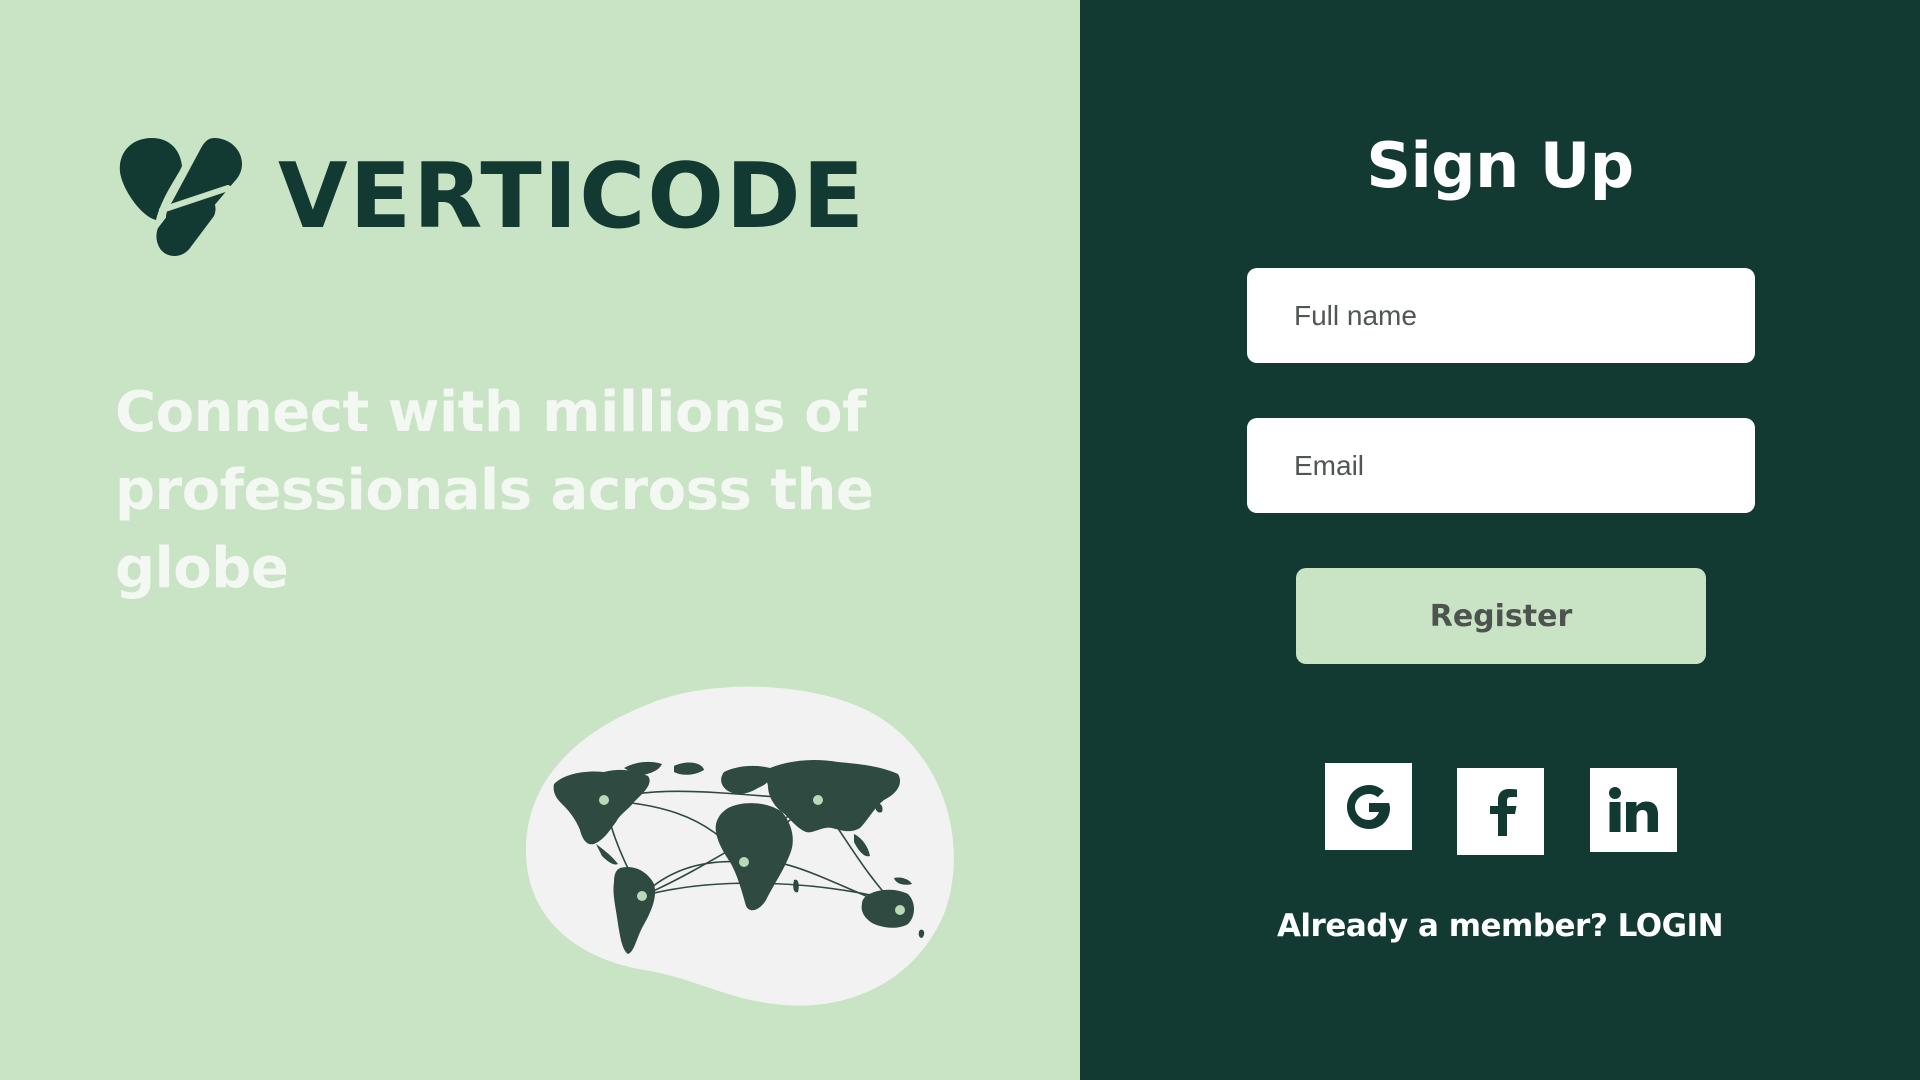  Describe the element at coordinates (572, 196) in the screenshot. I see `brand-name: VERTICODE` at that location.